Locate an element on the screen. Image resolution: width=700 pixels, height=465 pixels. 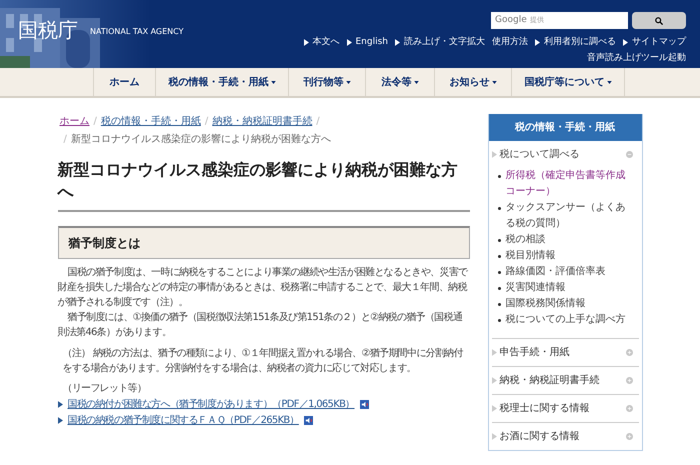
header-link: 利用者別に調べる is located at coordinates (575, 43).